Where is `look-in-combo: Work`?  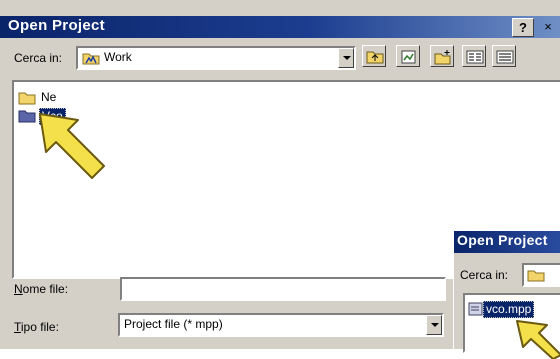 look-in-combo: Work is located at coordinates (216, 58).